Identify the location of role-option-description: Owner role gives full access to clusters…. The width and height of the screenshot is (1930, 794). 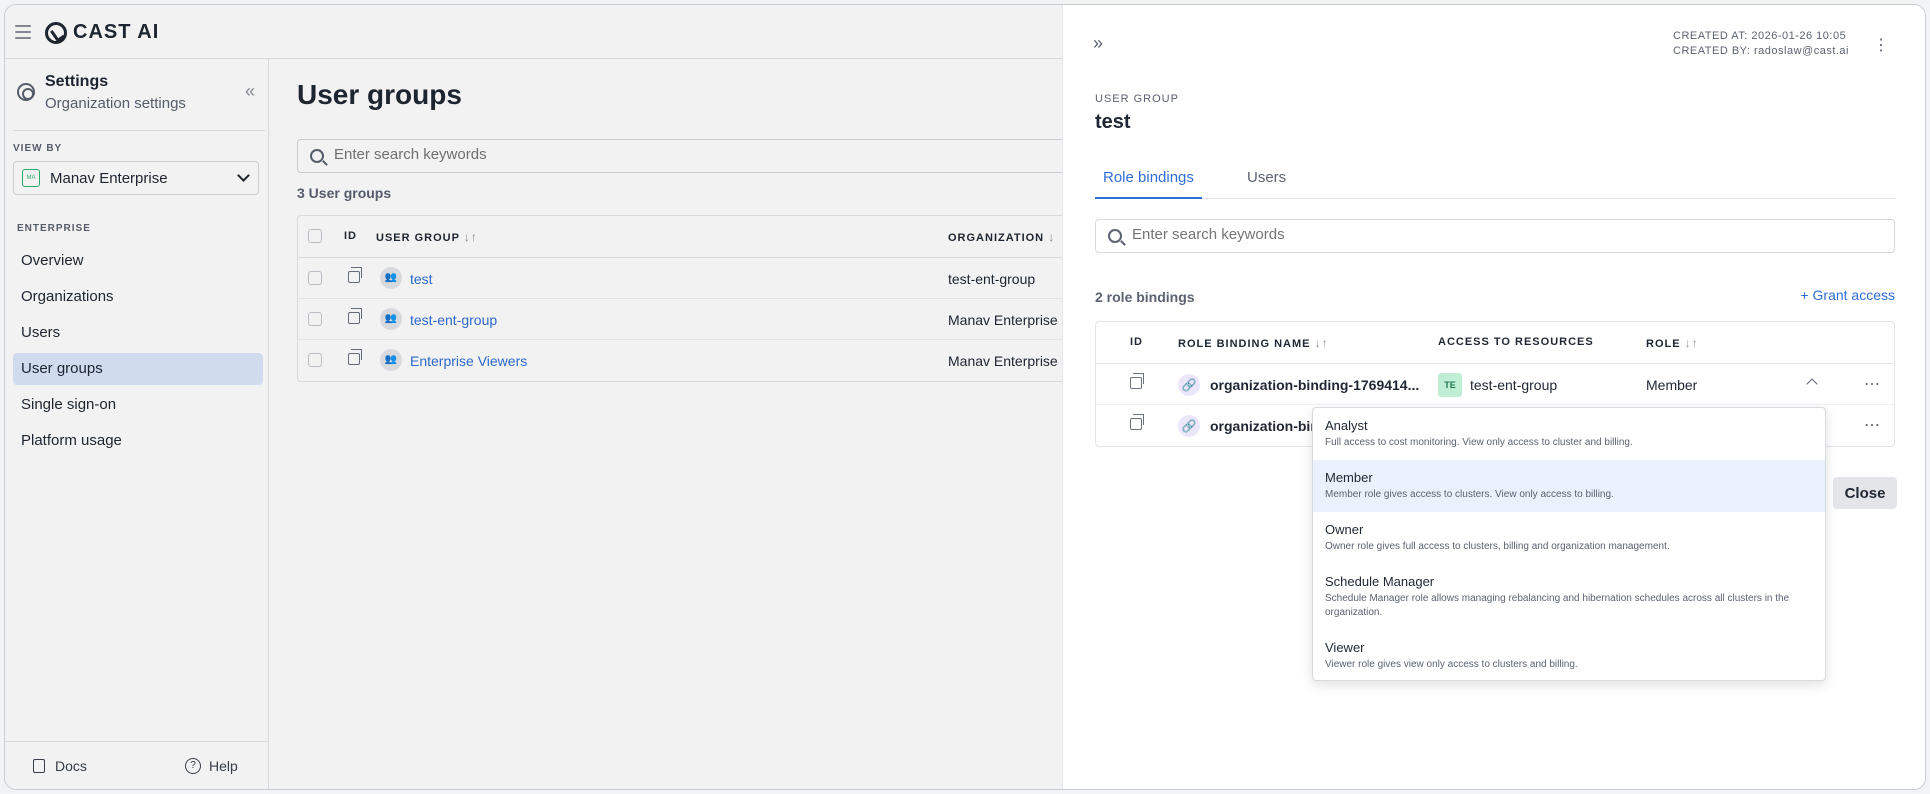
(1497, 546).